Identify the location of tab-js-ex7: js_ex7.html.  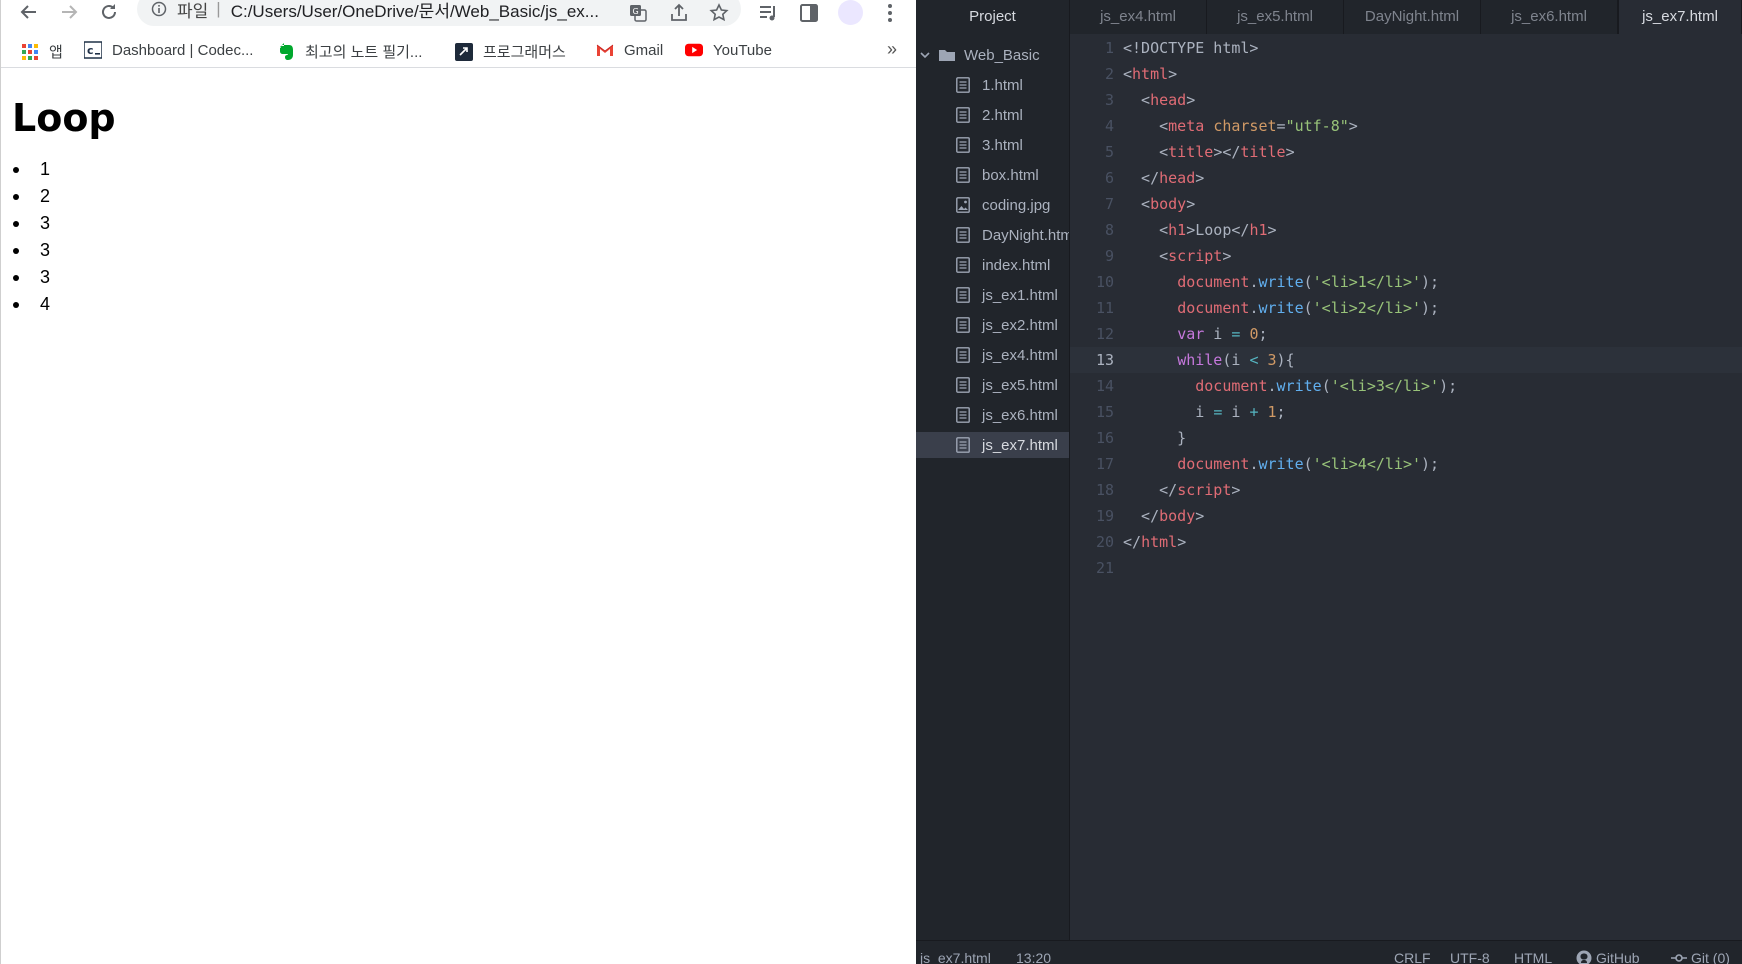
(1680, 17).